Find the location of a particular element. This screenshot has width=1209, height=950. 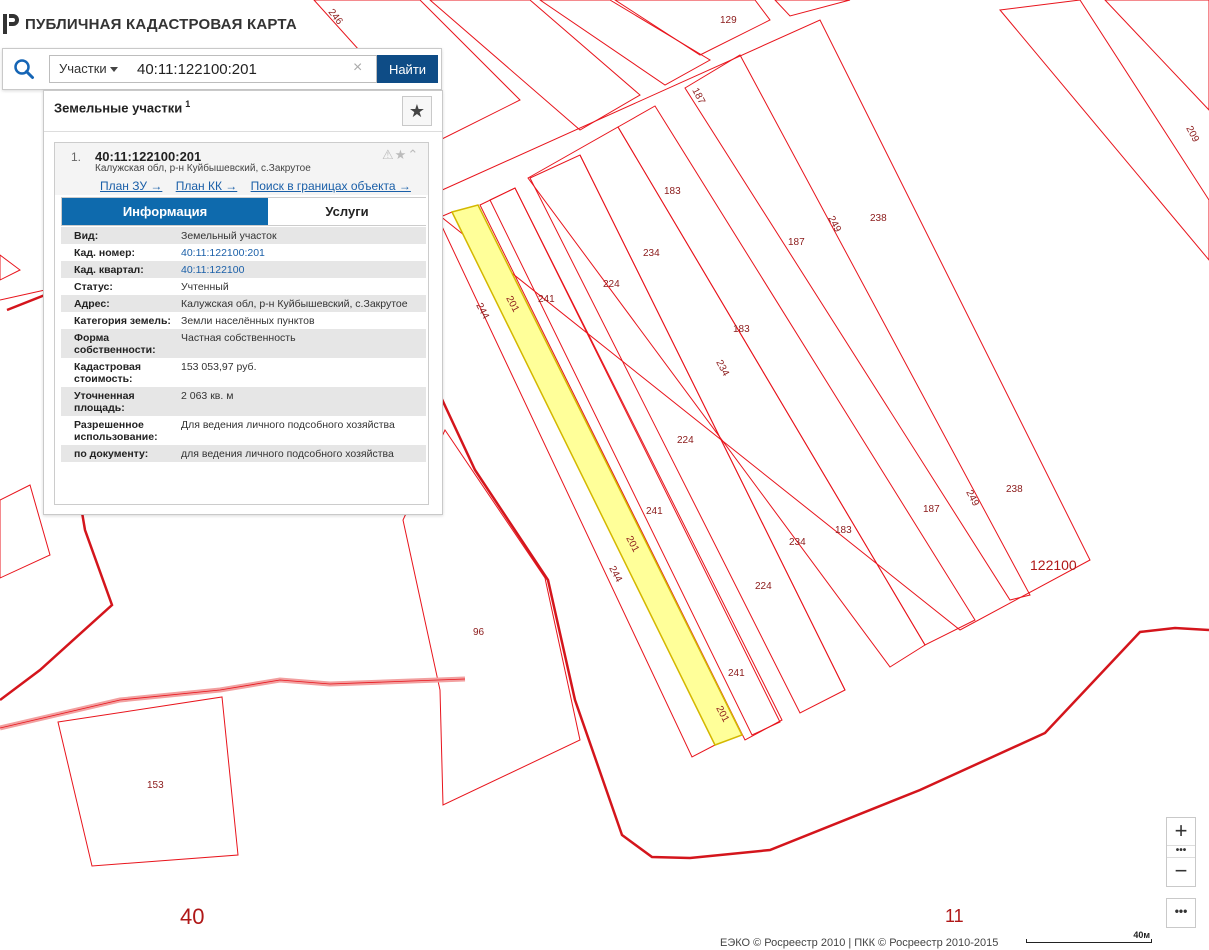

info-row: Вид: Земельный участок is located at coordinates (243, 235).